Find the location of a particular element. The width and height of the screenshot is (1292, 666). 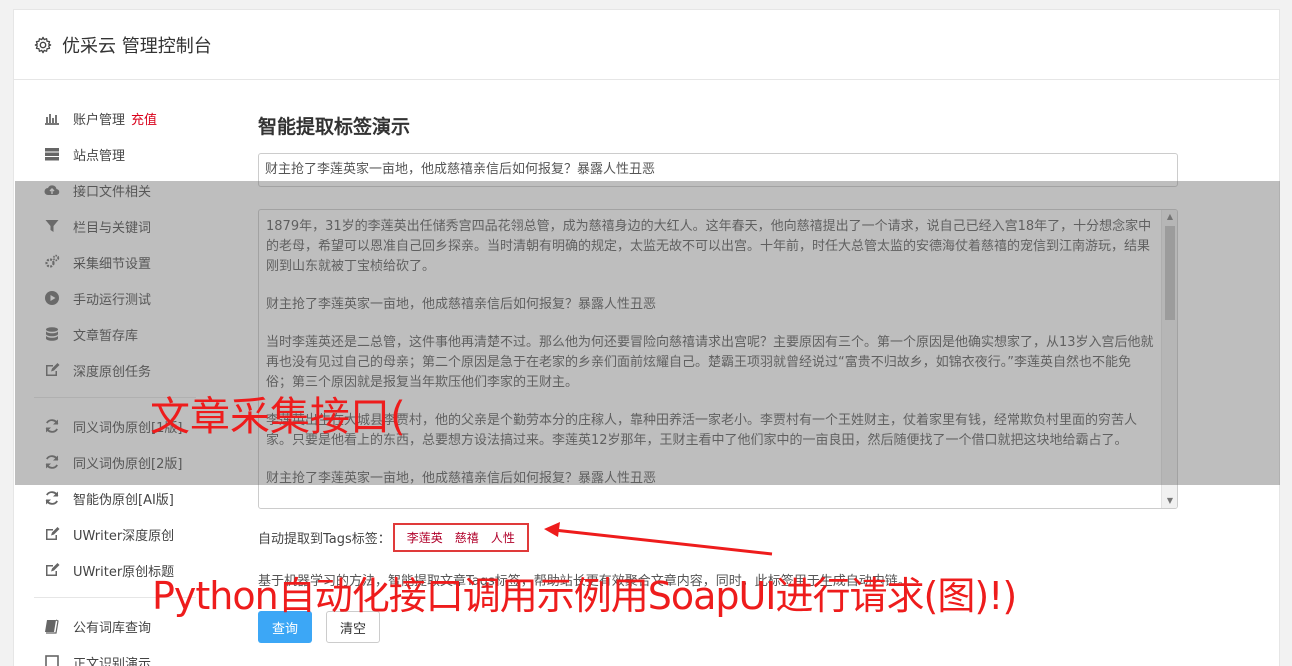

sidebar-item-label: 站点管理 is located at coordinates (99, 156).